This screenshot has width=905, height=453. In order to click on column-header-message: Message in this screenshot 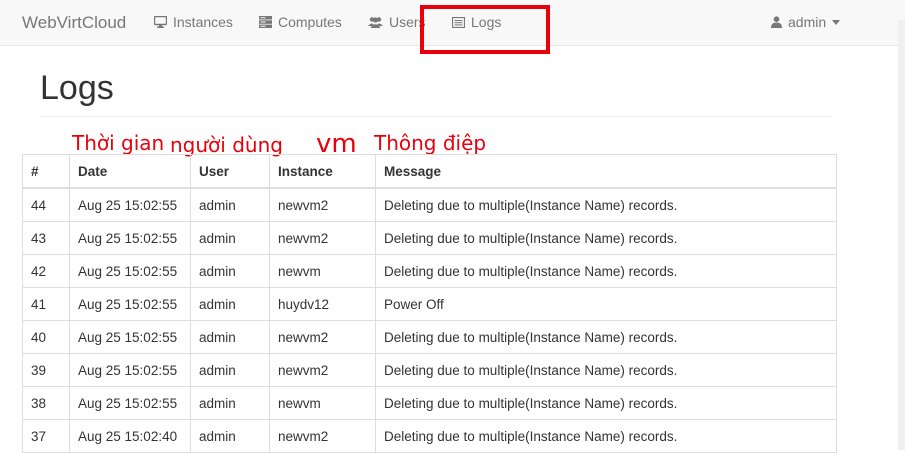, I will do `click(606, 171)`.